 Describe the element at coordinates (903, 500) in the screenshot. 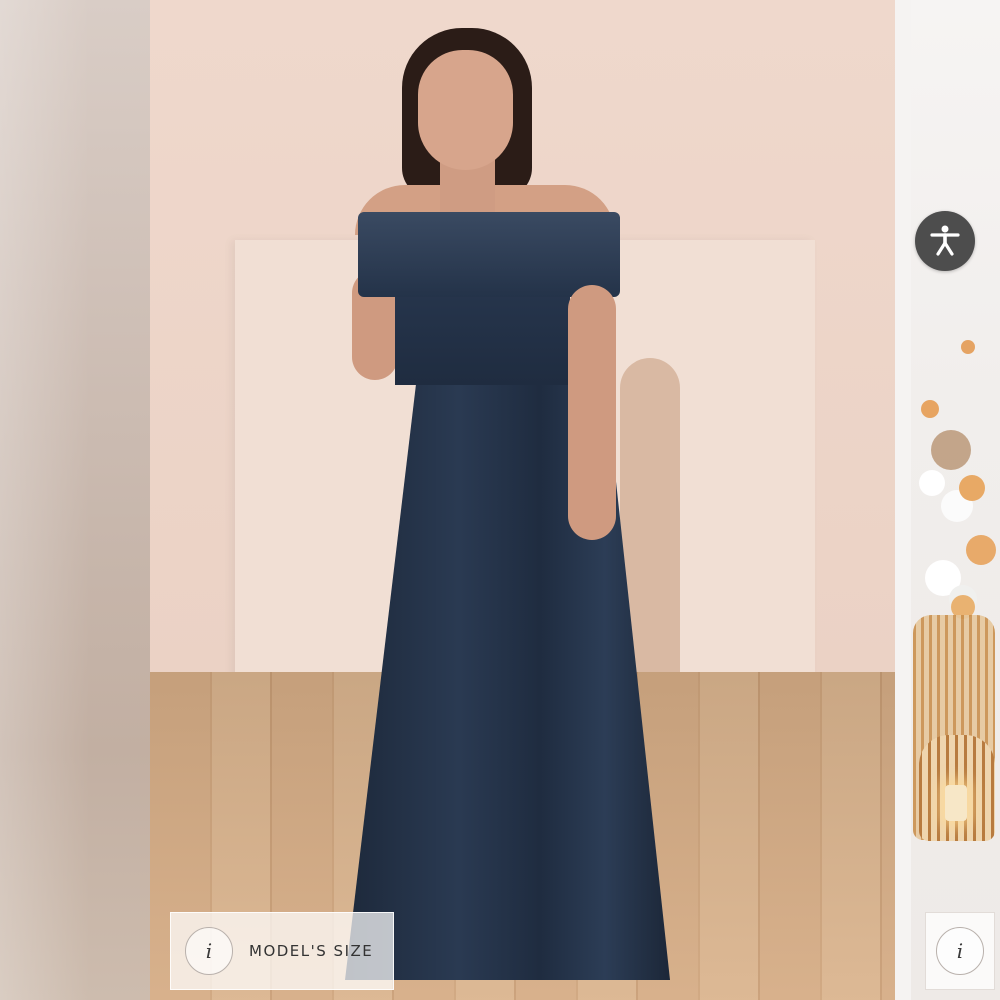

I see `image-divider` at that location.